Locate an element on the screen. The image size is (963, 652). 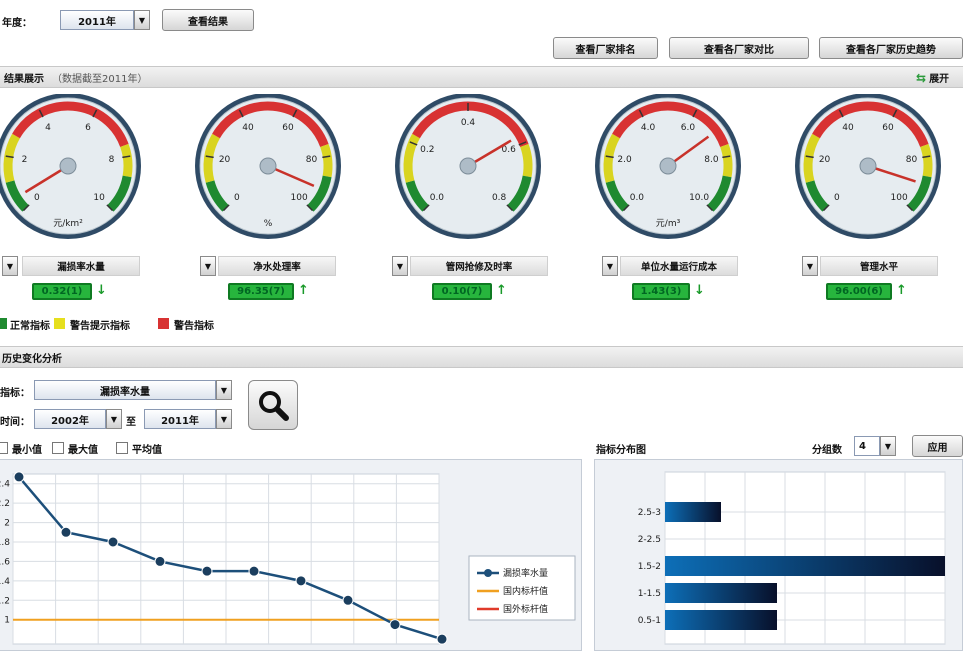
legend-label-warning: 警告提示指标 is located at coordinates (100, 326).